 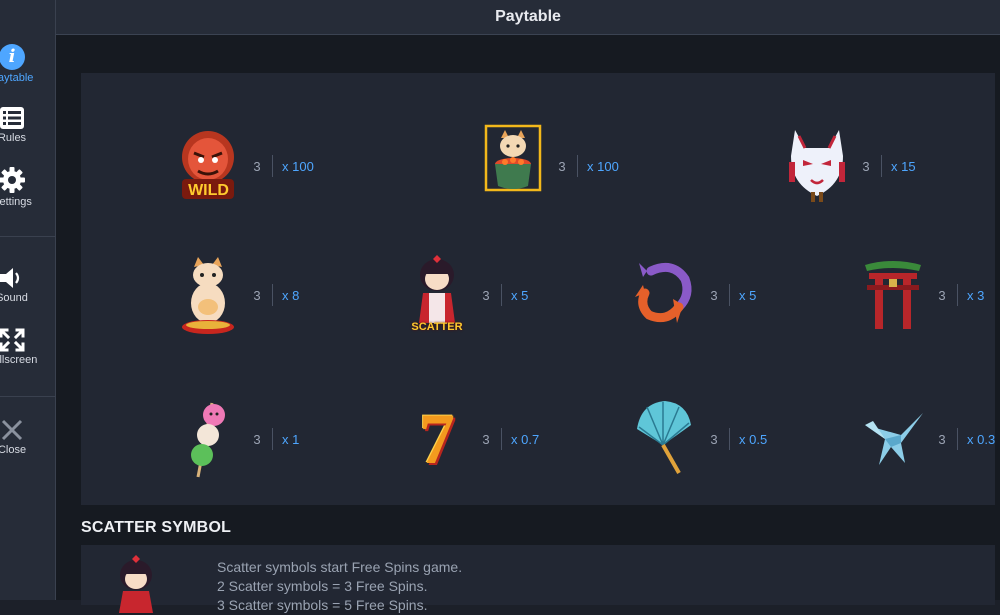 I want to click on sidebar-item-label: Settings, so click(x=16, y=202).